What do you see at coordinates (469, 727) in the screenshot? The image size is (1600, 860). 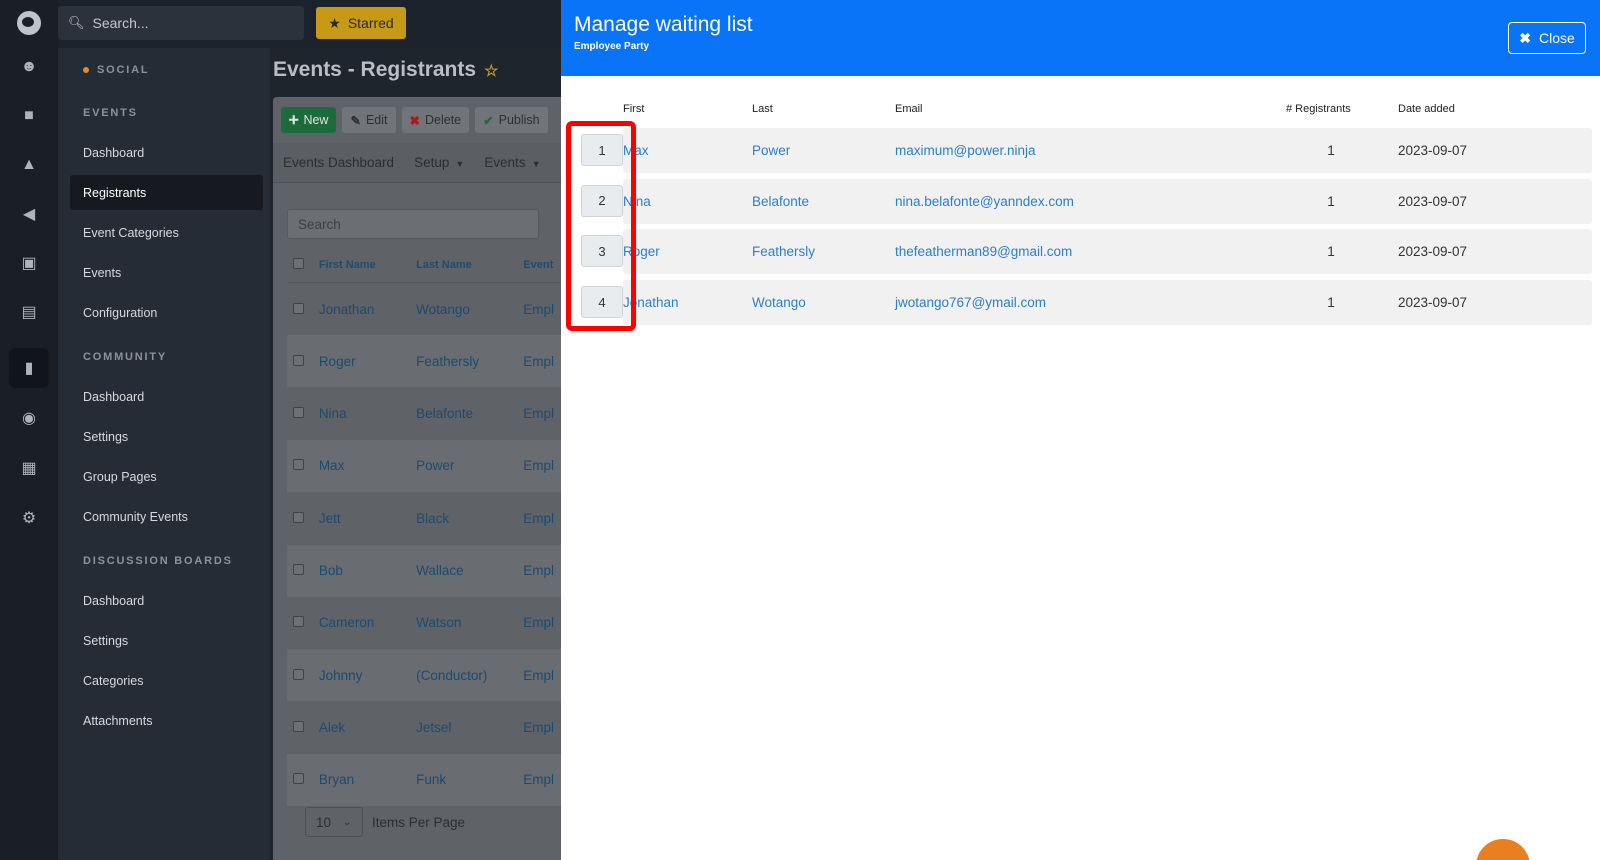 I see `last-name-cell: Jetsel` at bounding box center [469, 727].